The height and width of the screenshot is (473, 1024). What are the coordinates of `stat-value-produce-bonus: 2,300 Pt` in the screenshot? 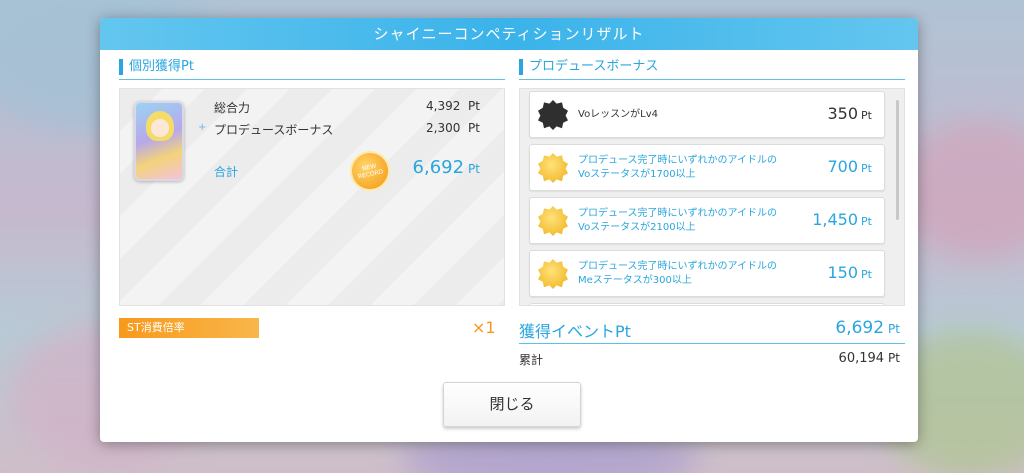 It's located at (453, 128).